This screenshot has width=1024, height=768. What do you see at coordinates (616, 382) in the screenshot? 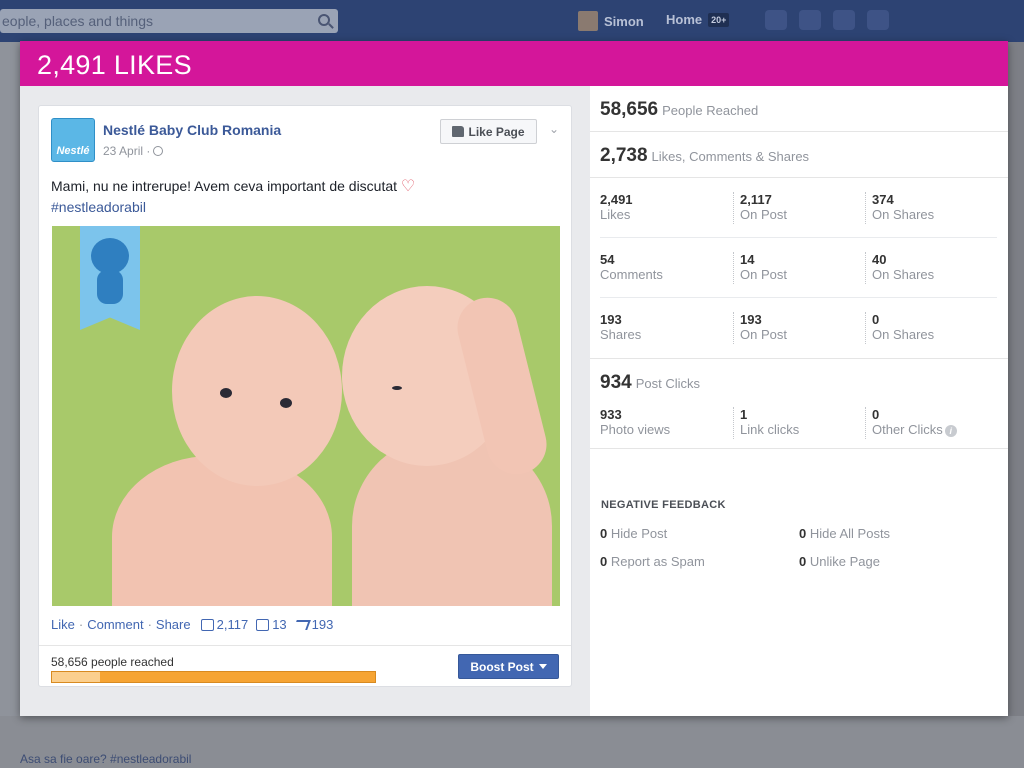
I see `post-clicks-value: 934` at bounding box center [616, 382].